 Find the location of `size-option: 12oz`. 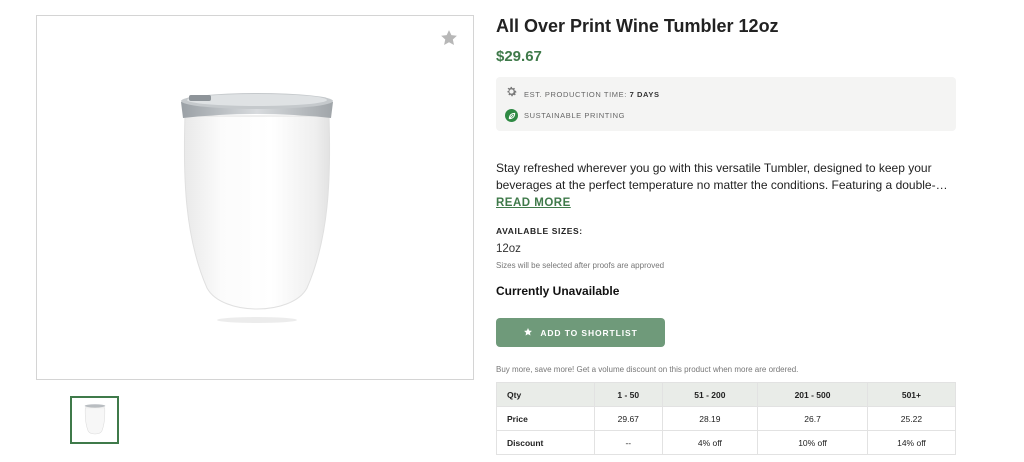

size-option: 12oz is located at coordinates (508, 249).